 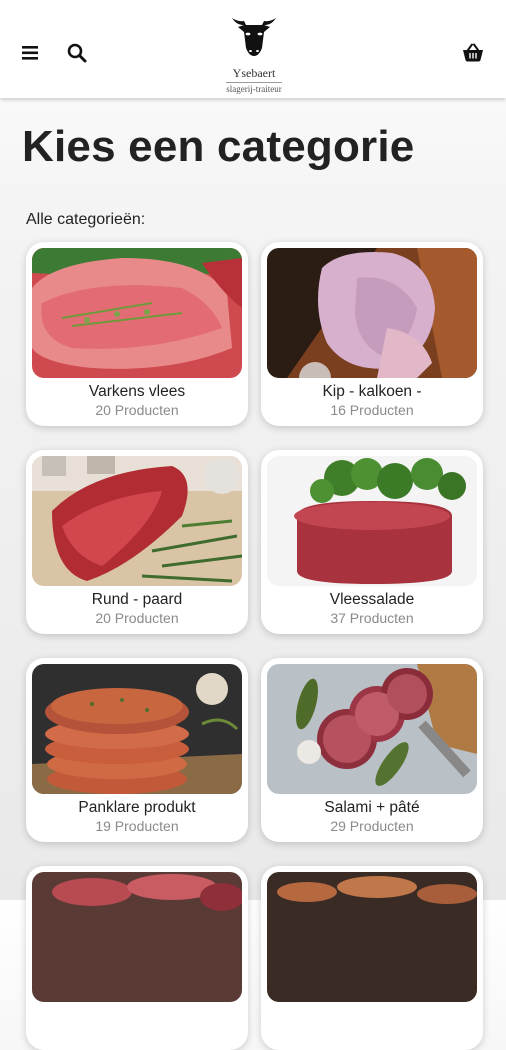 I want to click on category-card-salami-pate: Salami + pâté 29 Producten, so click(x=372, y=750).